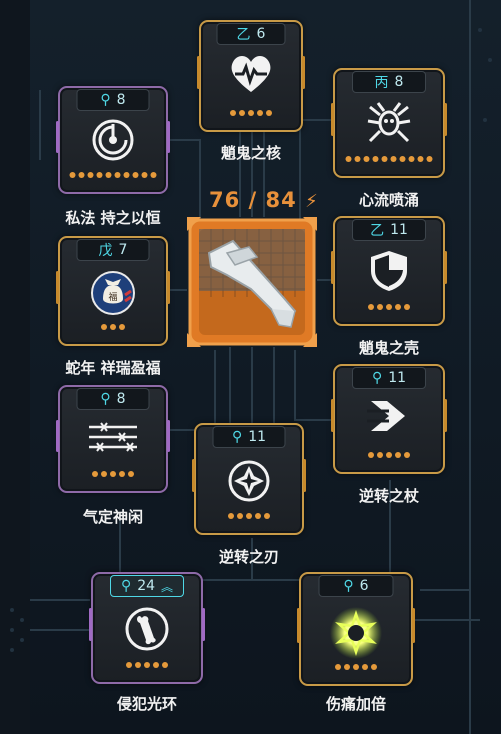  Describe the element at coordinates (167, 586) in the screenshot. I see `upgrade-chevron-icon: ︽` at that location.